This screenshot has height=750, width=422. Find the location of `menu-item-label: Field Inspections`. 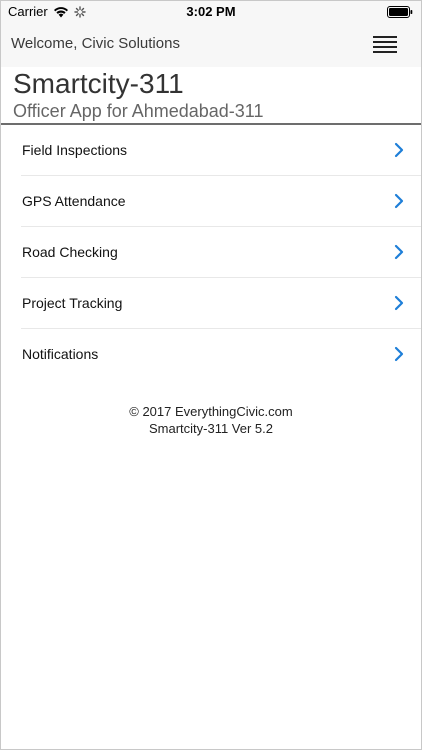

menu-item-label: Field Inspections is located at coordinates (75, 150).